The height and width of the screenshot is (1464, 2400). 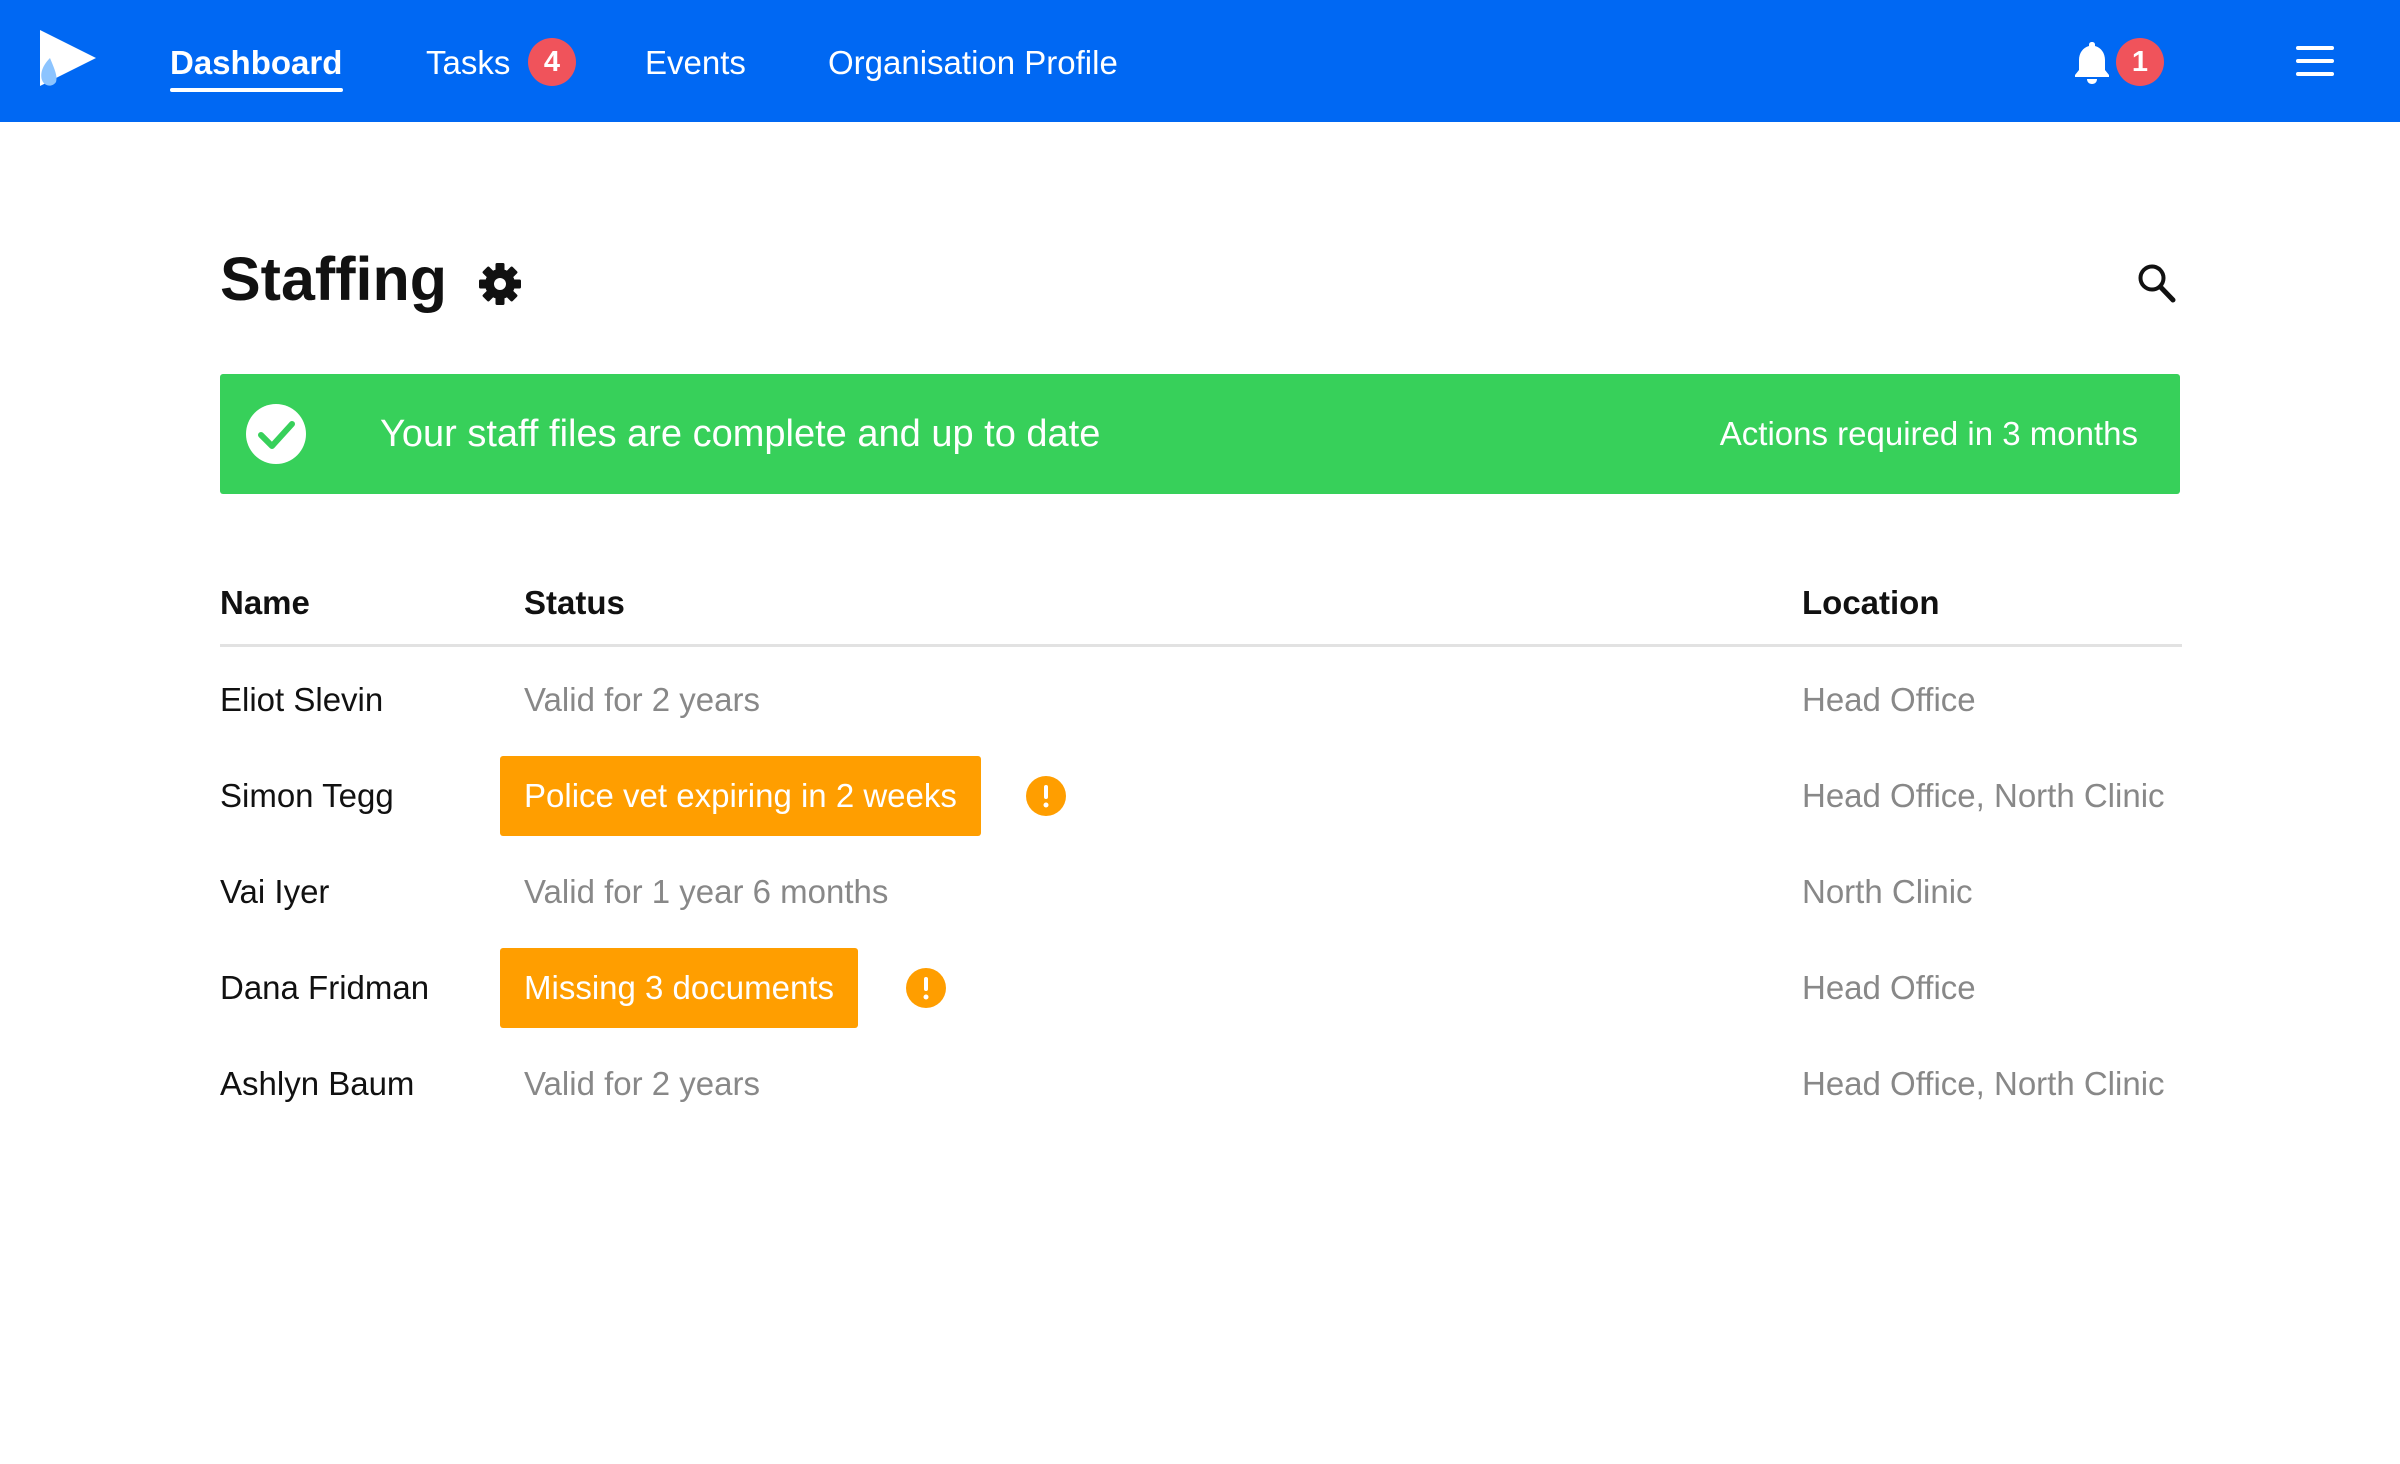 What do you see at coordinates (275, 891) in the screenshot?
I see `staff-name: Vai Iyer` at bounding box center [275, 891].